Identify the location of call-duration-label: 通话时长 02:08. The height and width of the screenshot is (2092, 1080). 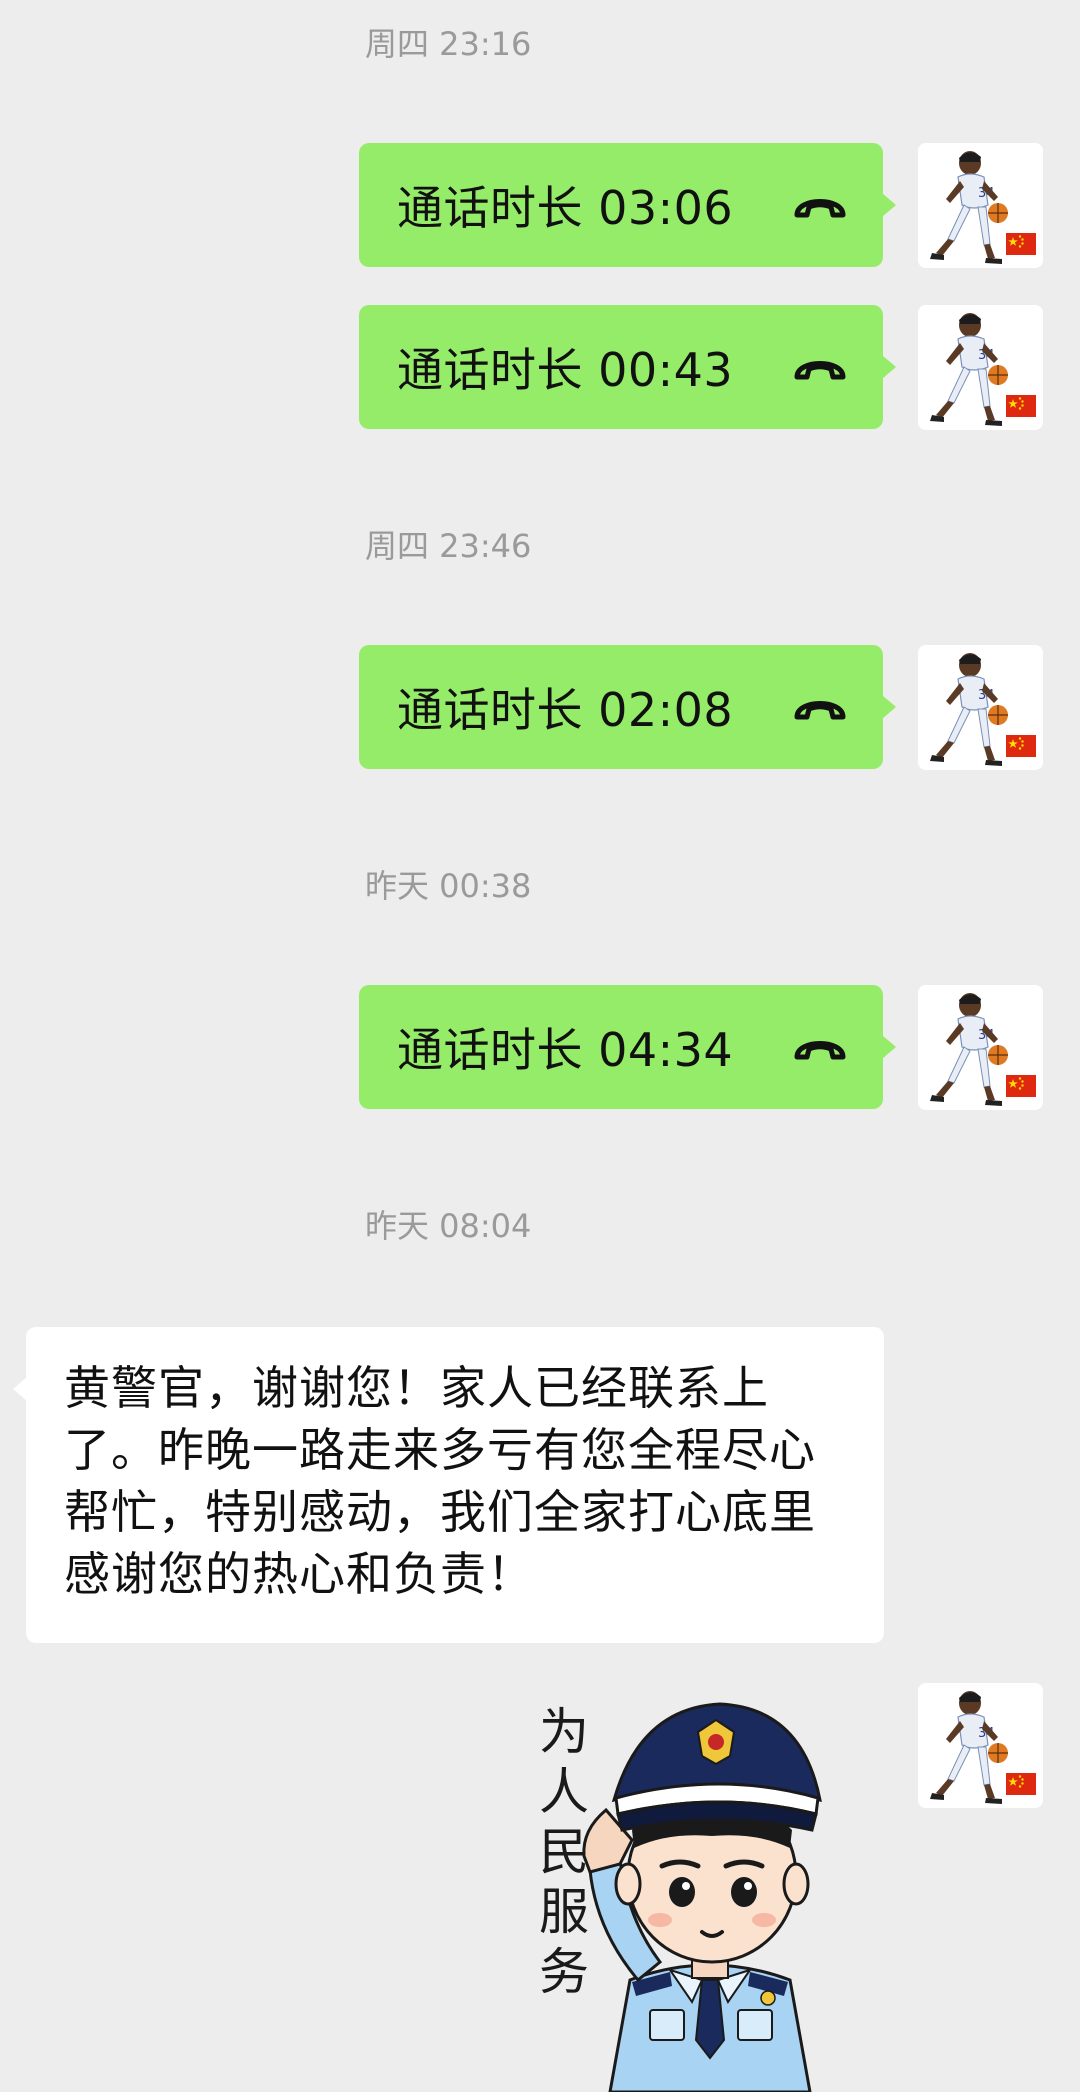
(565, 710).